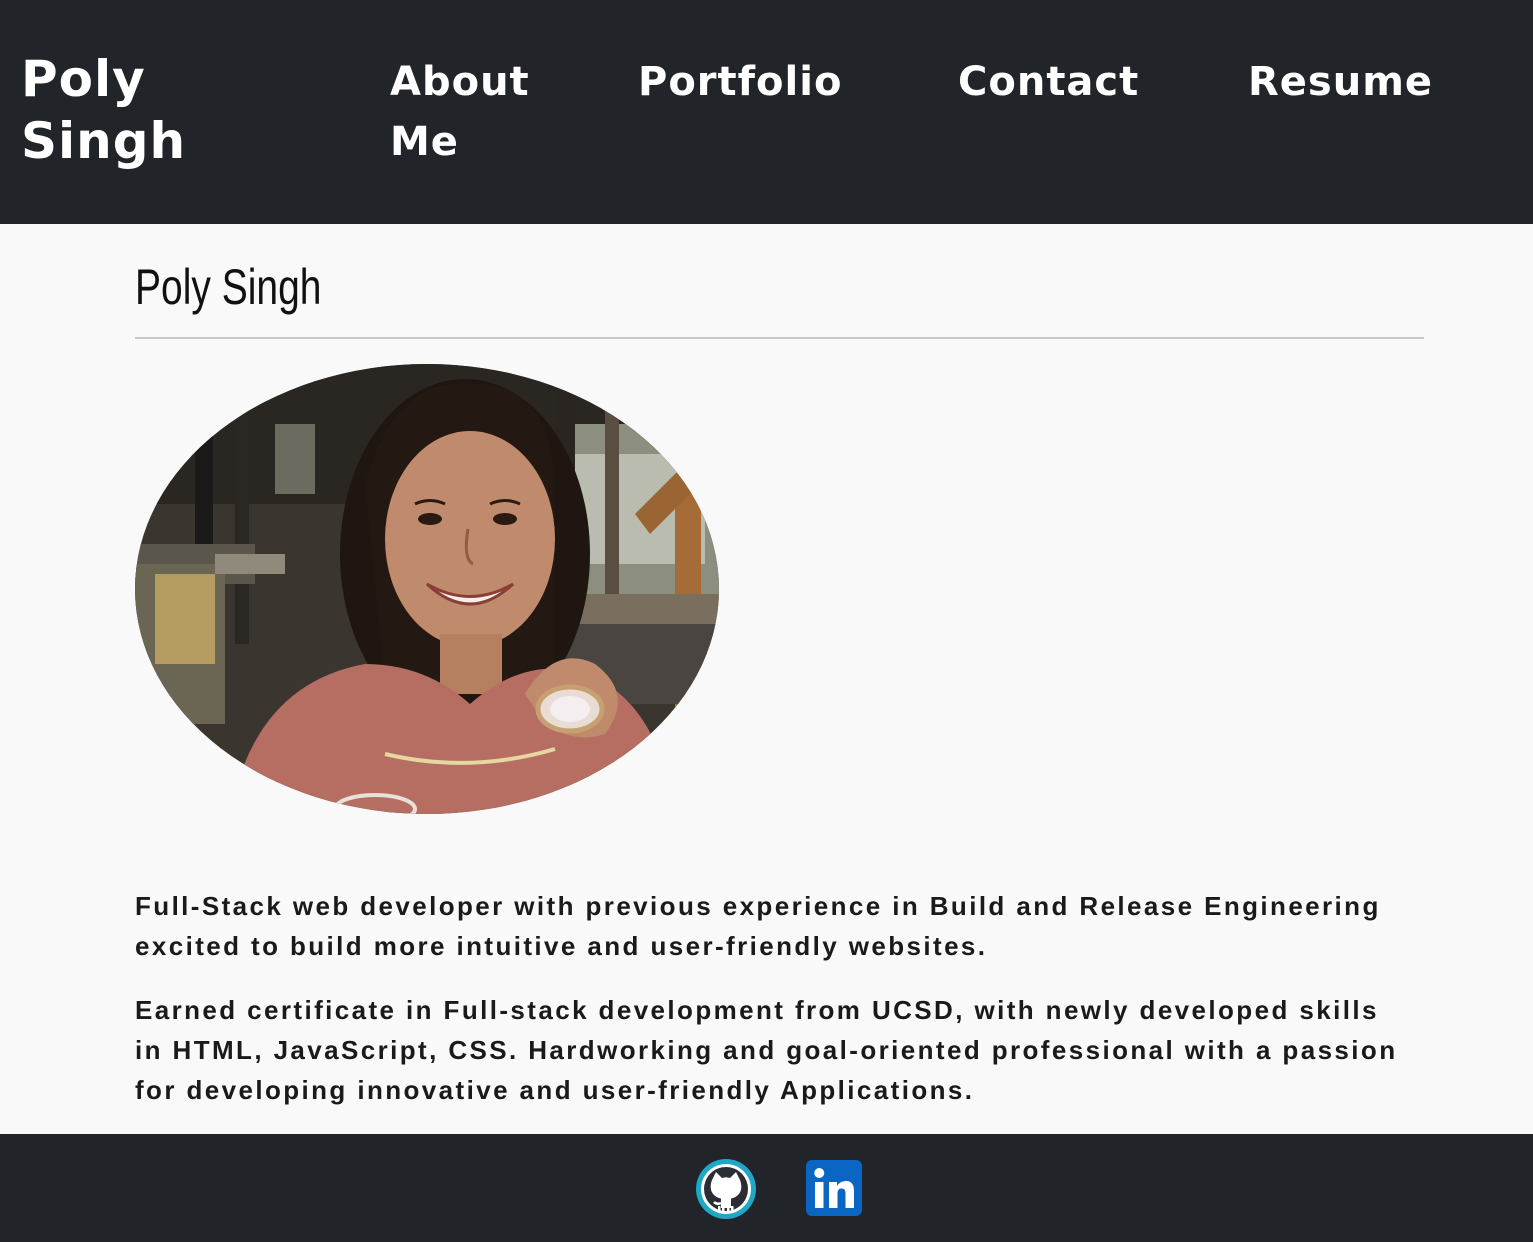 This screenshot has height=1242, width=1533. I want to click on github-link, so click(726, 1189).